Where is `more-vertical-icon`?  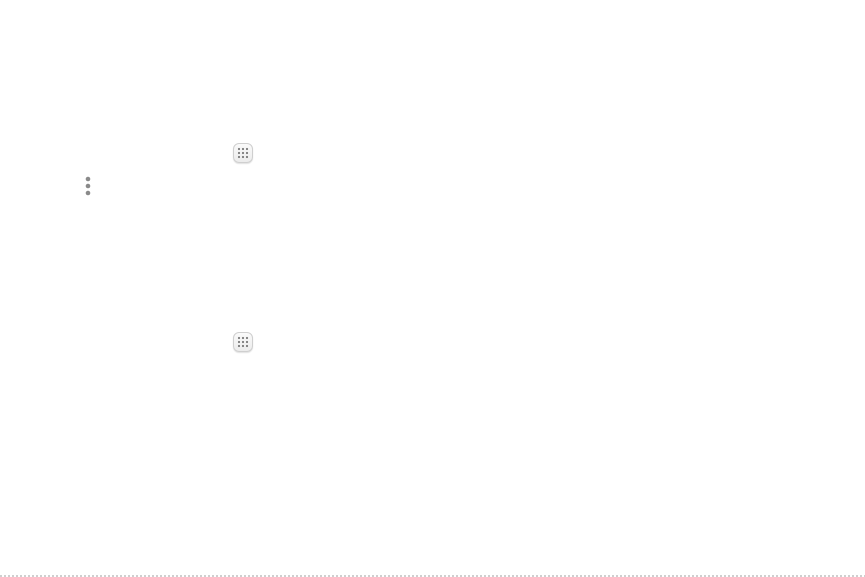
more-vertical-icon is located at coordinates (88, 186).